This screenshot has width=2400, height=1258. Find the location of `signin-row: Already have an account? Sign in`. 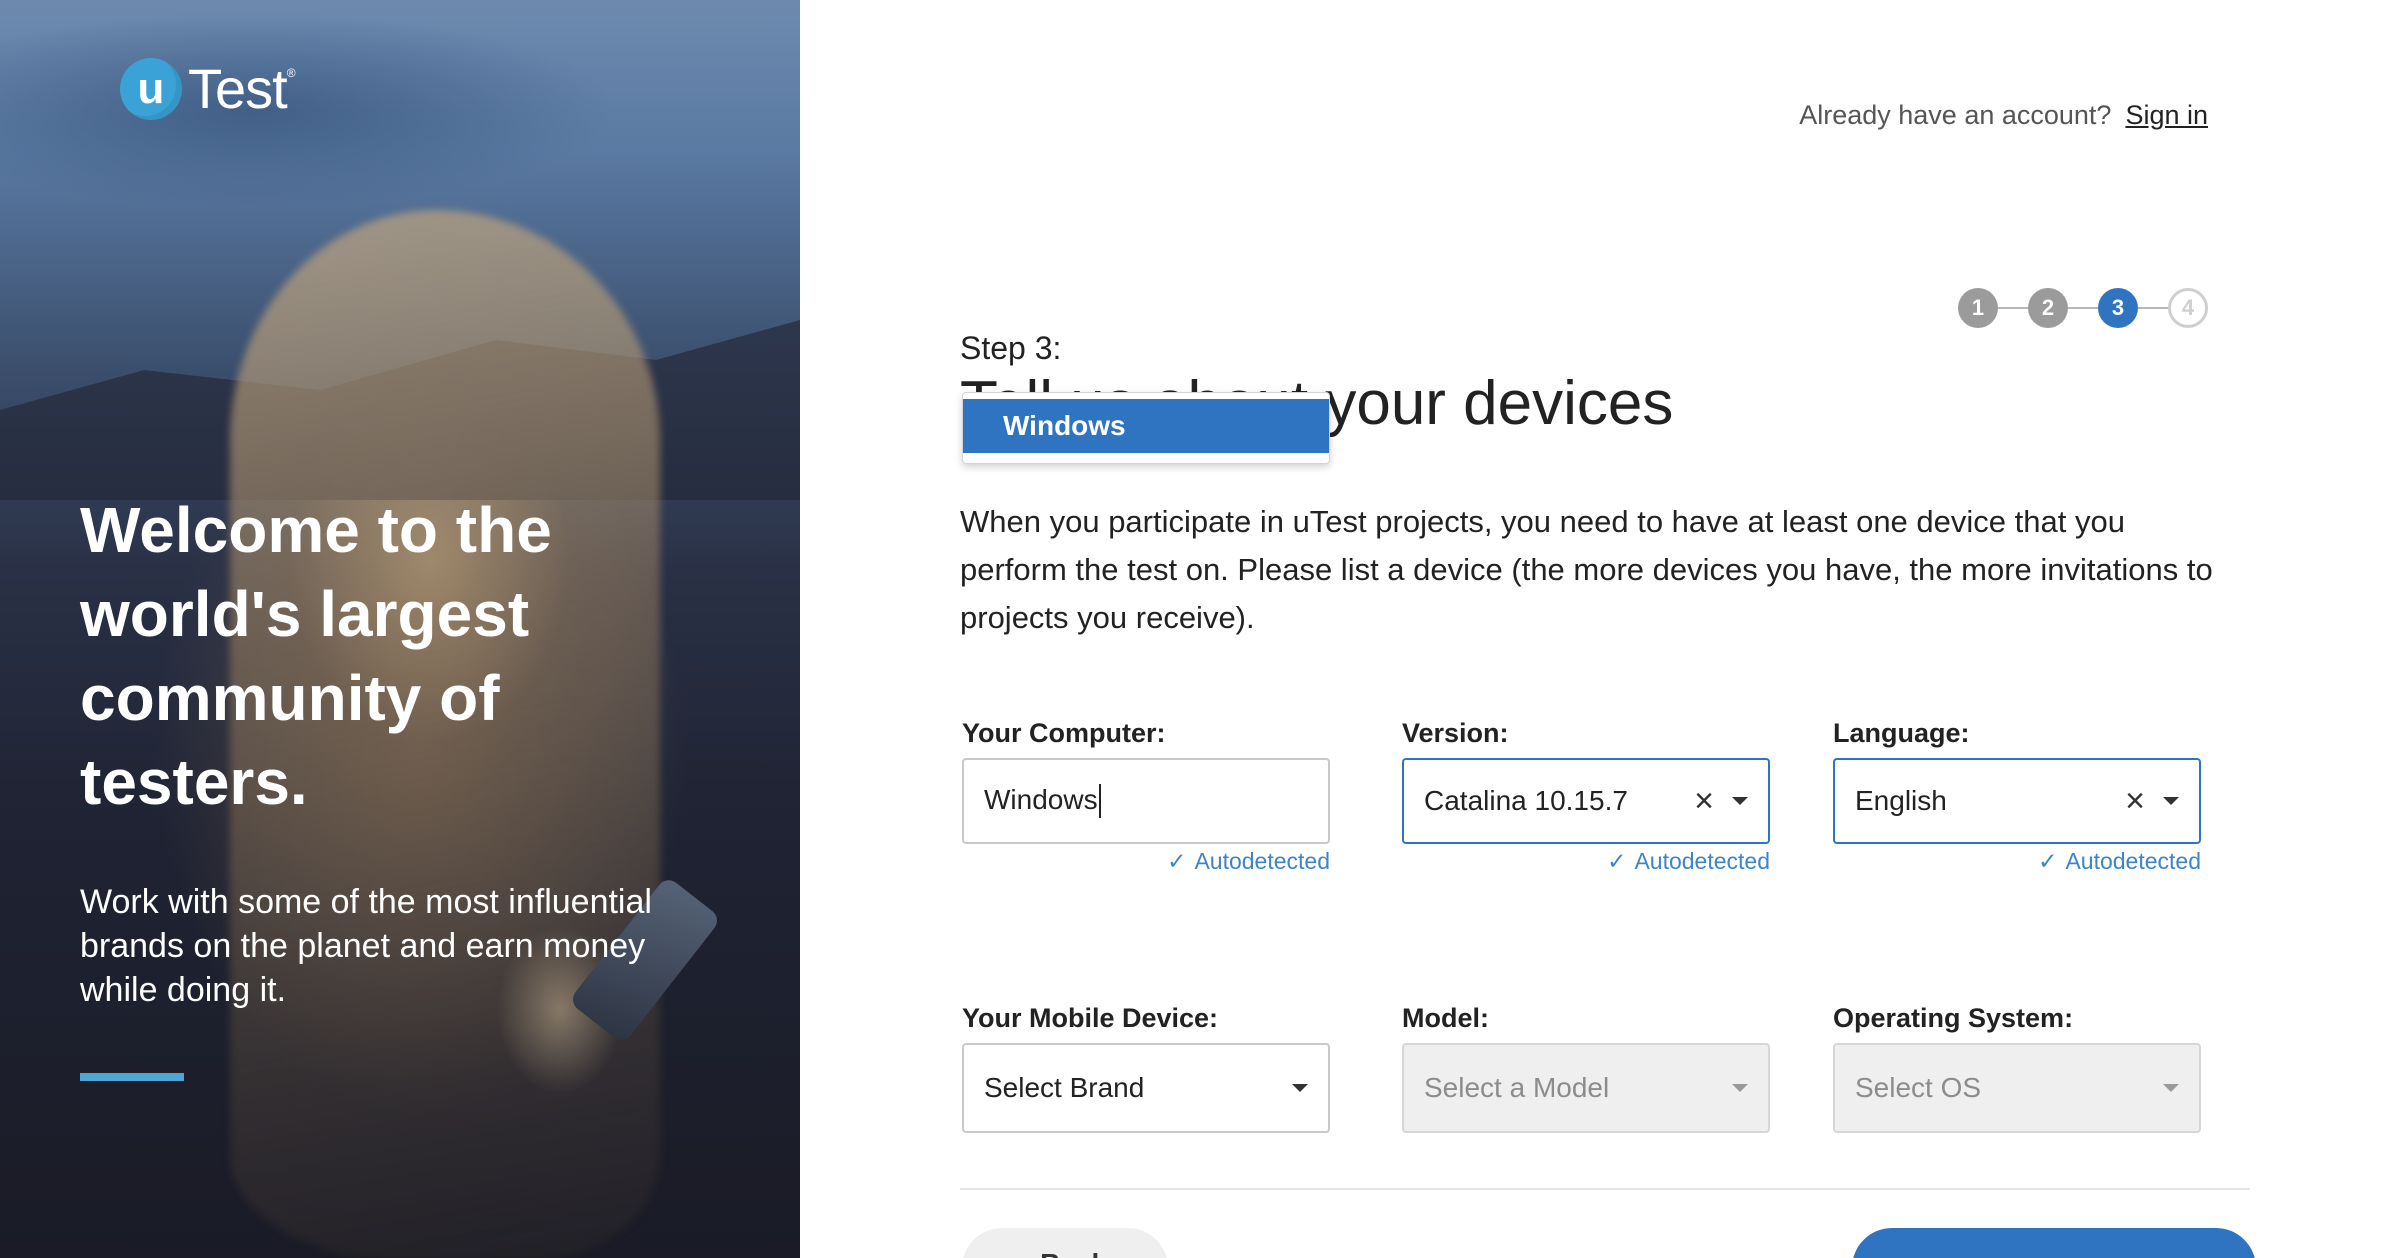

signin-row: Already have an account? Sign in is located at coordinates (2003, 115).